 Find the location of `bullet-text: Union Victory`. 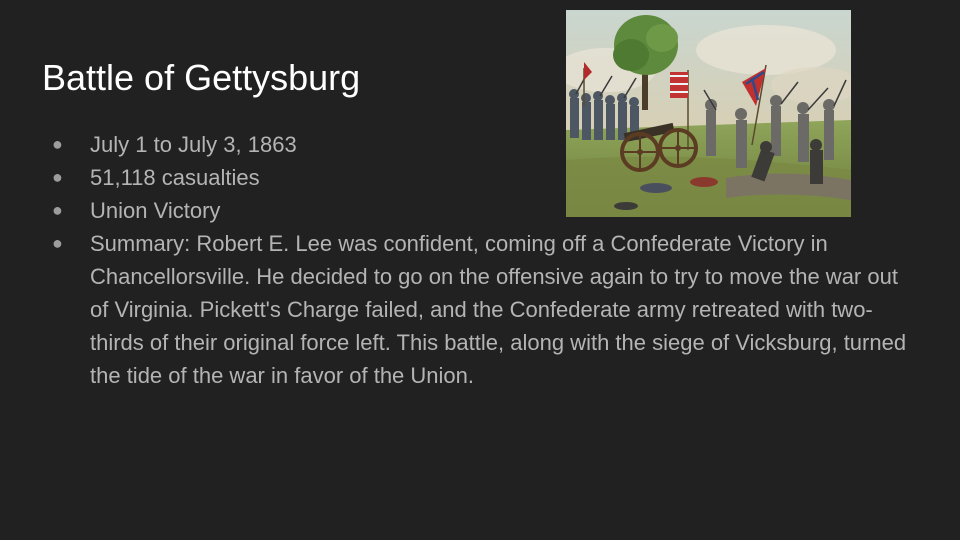

bullet-text: Union Victory is located at coordinates (155, 210).